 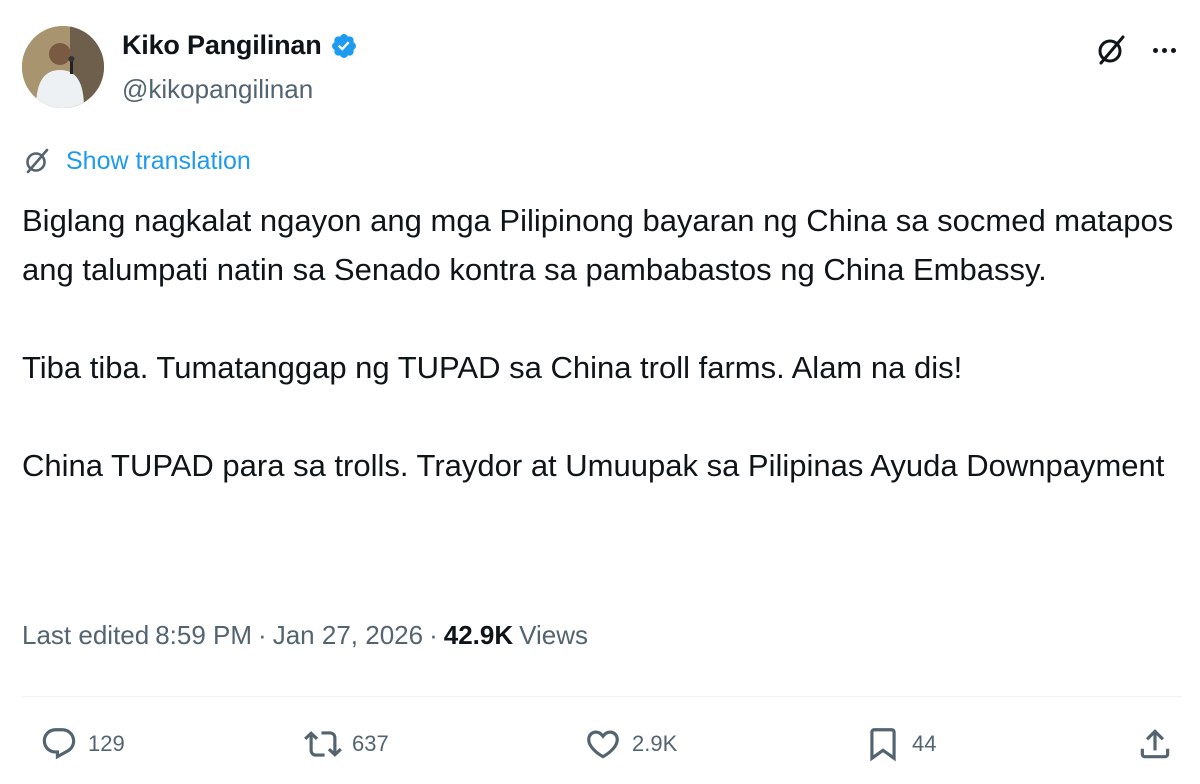 I want to click on share-icon, so click(x=1155, y=744).